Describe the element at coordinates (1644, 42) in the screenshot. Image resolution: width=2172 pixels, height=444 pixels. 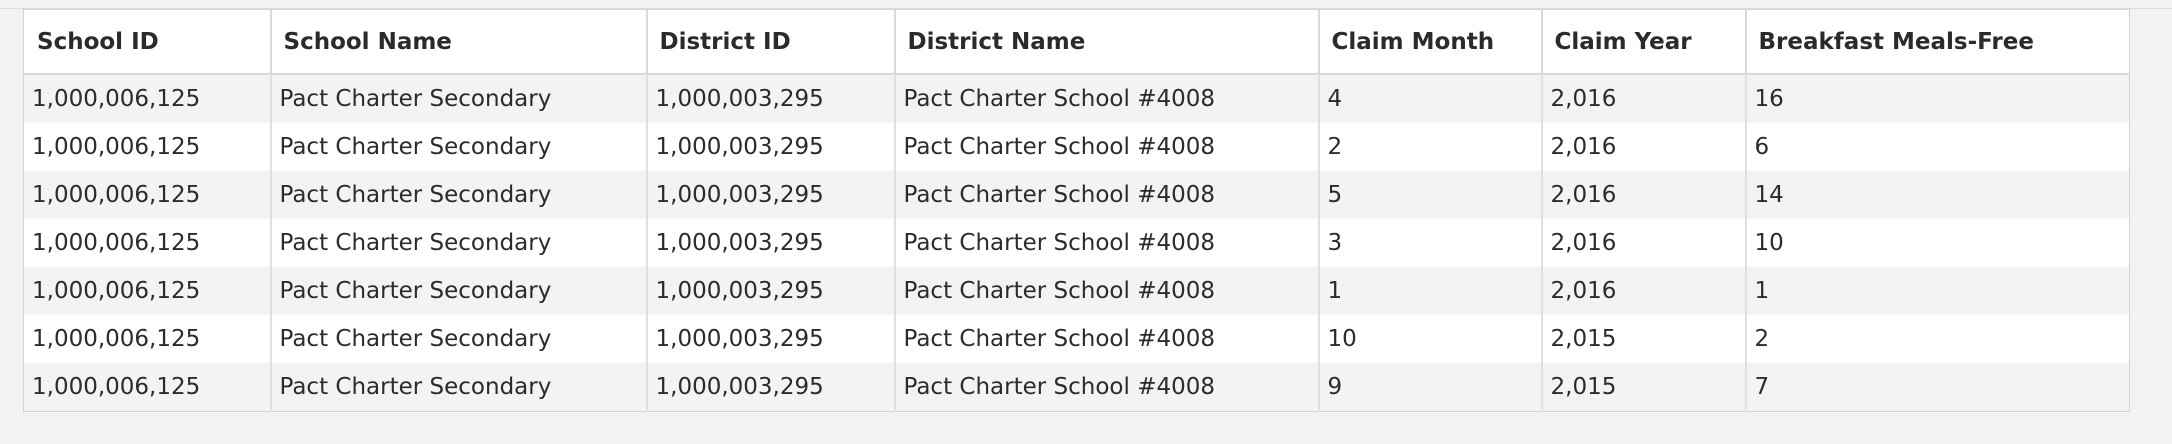
I see `column-header-claim-year: Claim Year` at that location.